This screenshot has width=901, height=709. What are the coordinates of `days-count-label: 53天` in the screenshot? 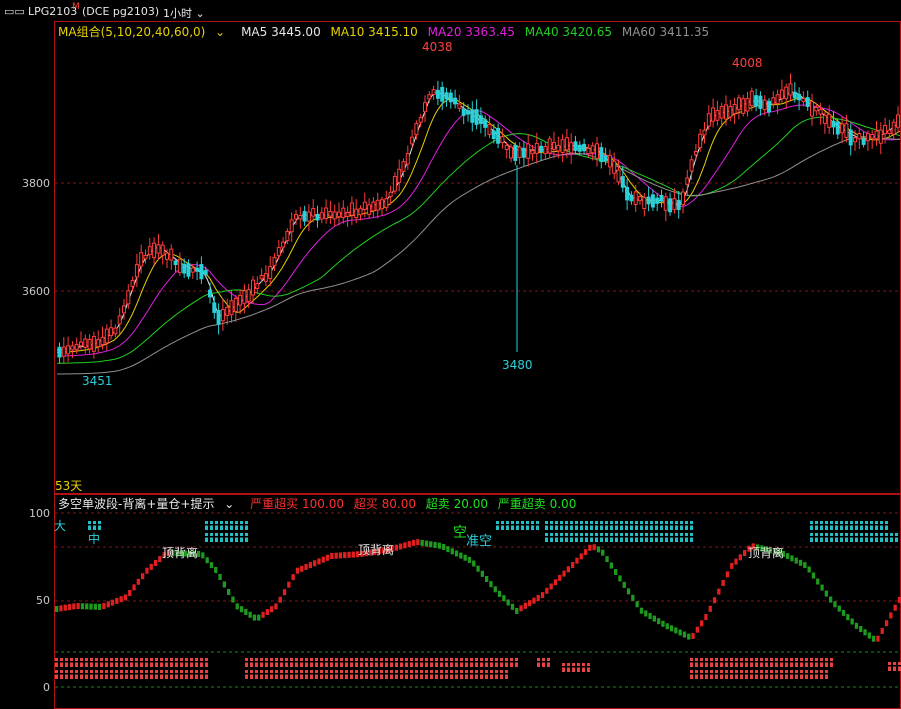 It's located at (69, 486).